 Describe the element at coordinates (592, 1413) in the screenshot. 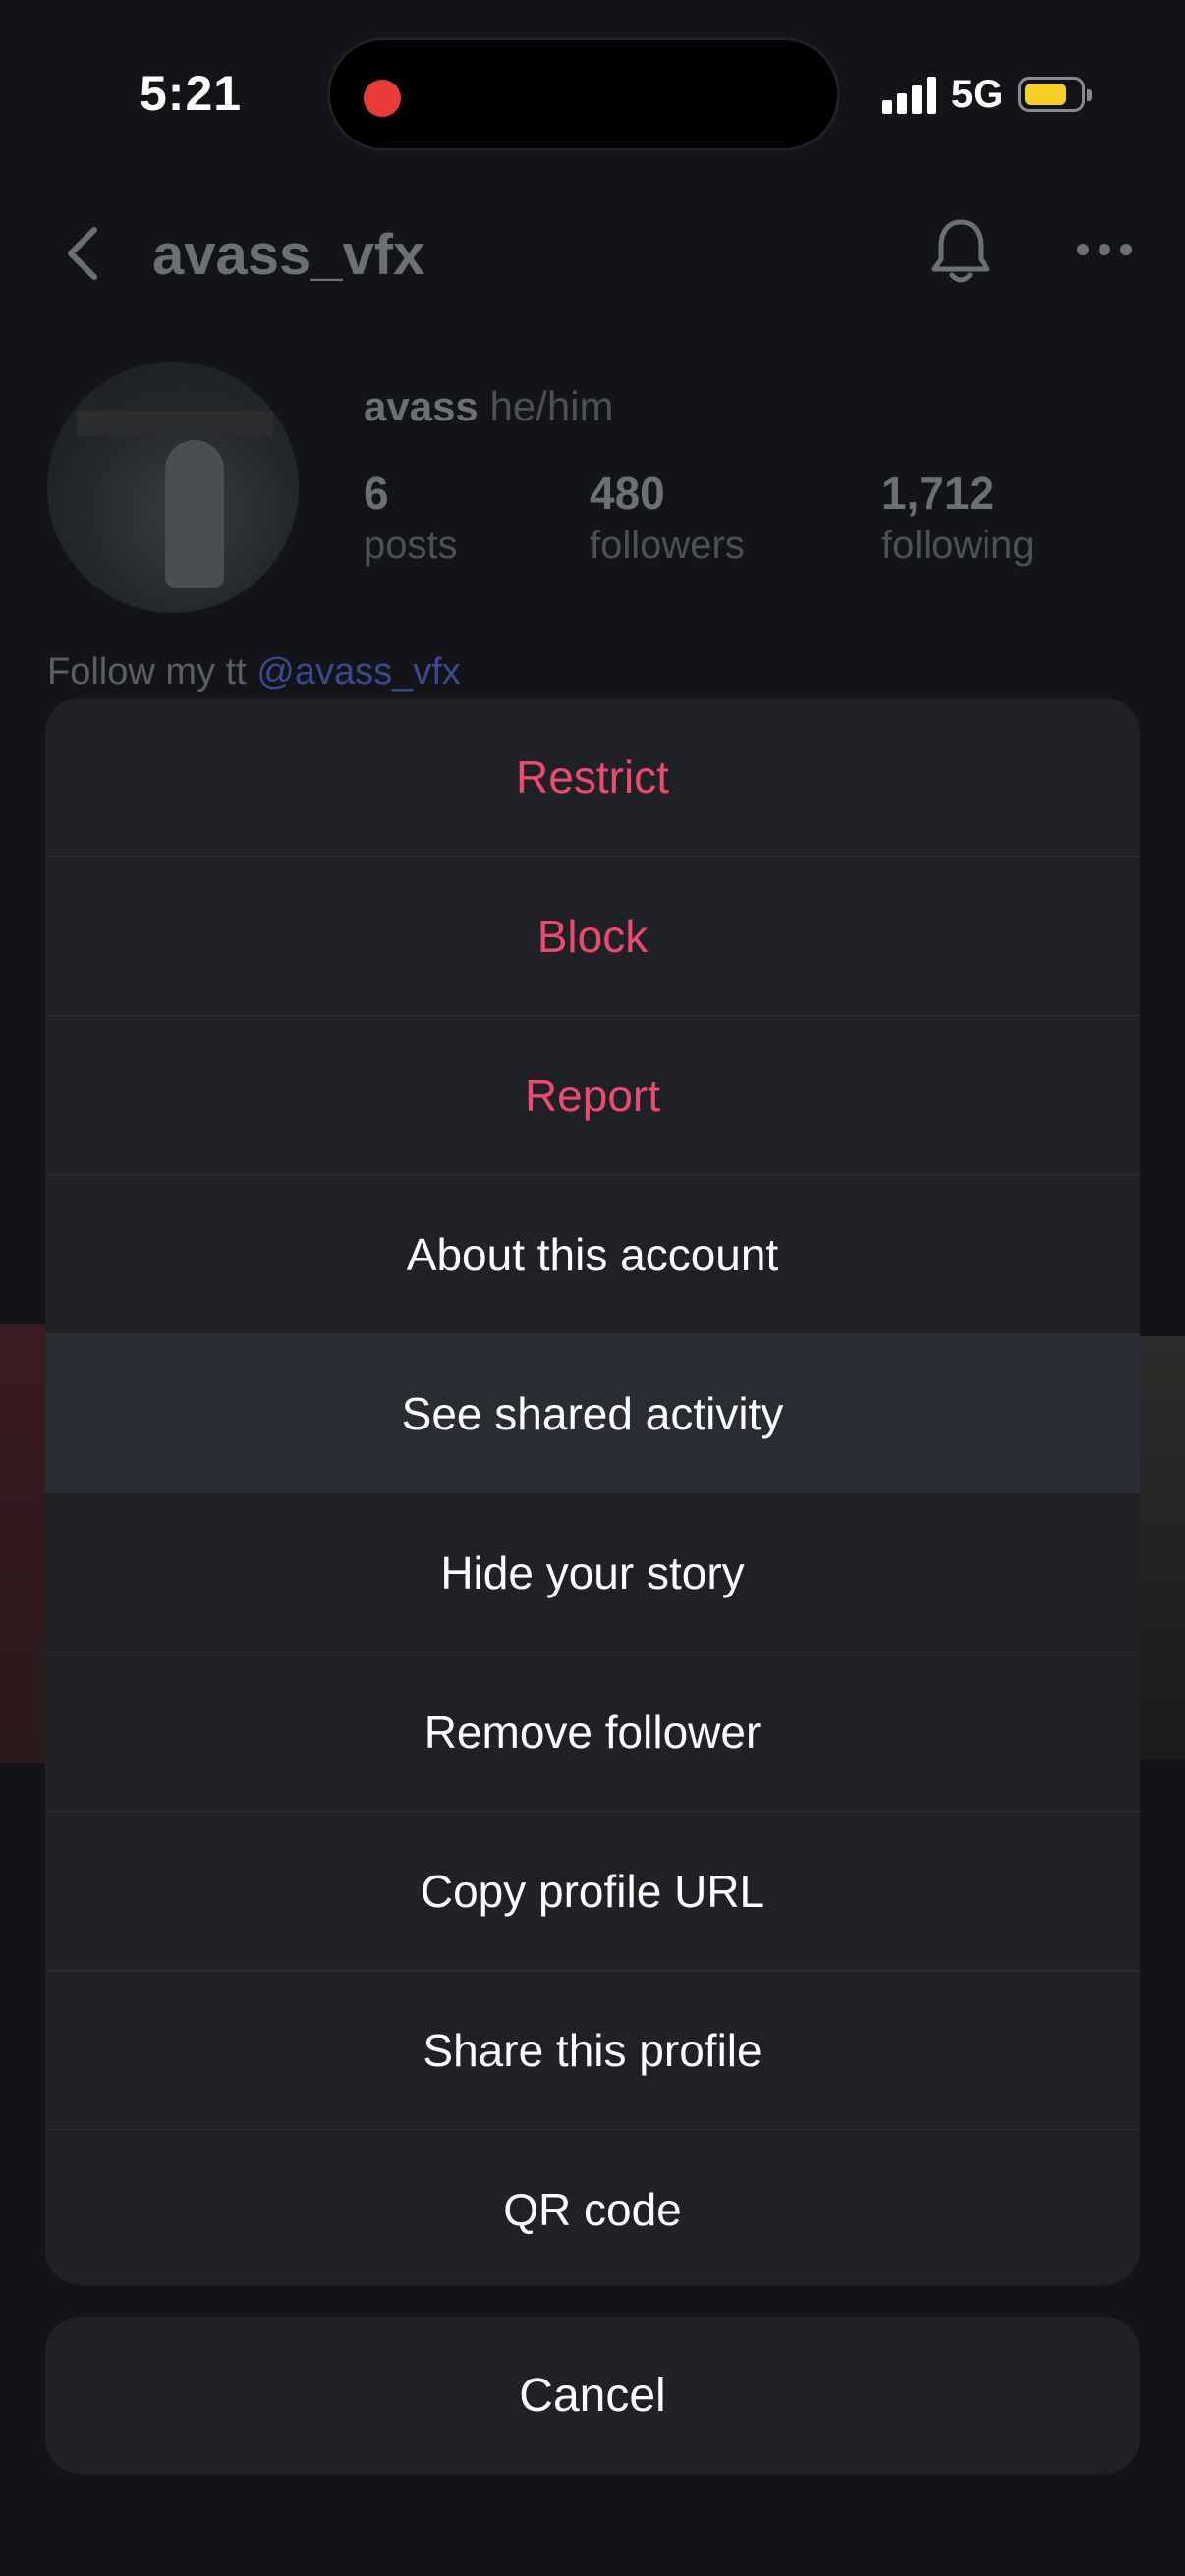

I see `see-shared-activity-button: See shared activity` at that location.